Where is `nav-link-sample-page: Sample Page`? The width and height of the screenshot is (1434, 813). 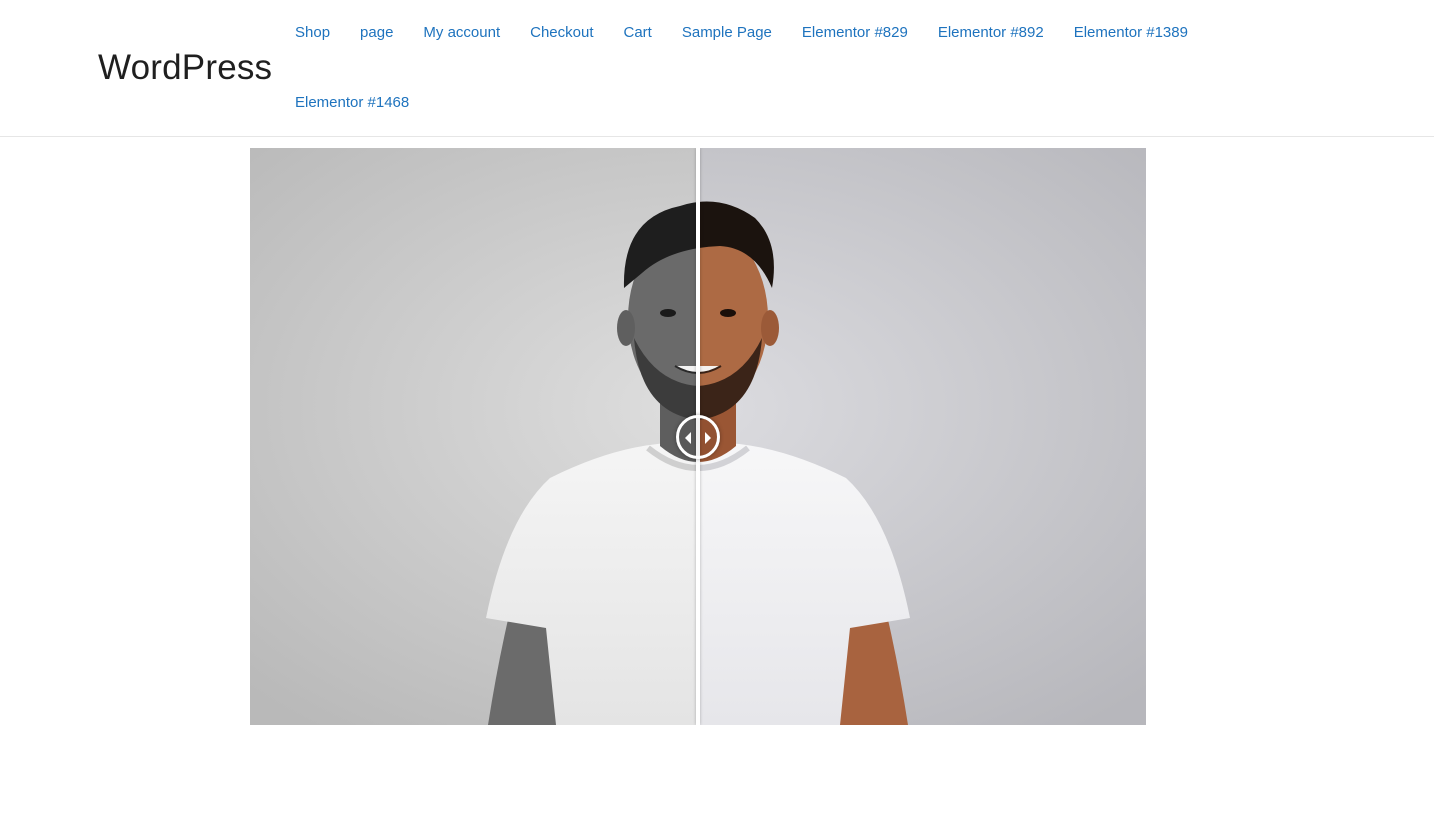 nav-link-sample-page: Sample Page is located at coordinates (727, 33).